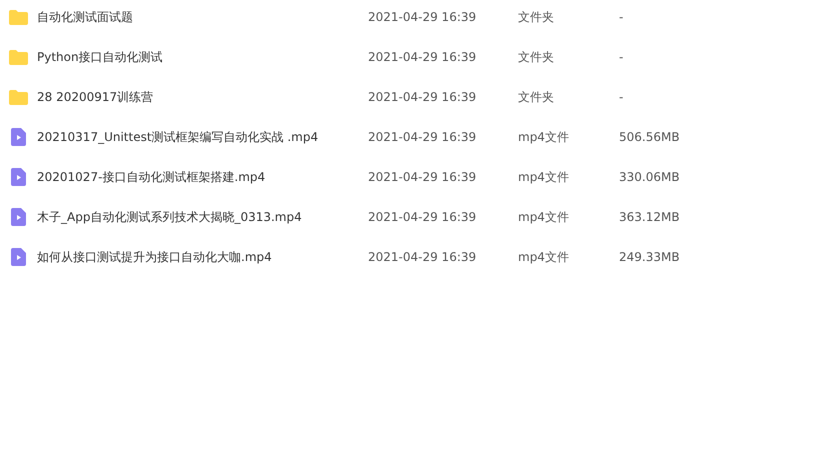 This screenshot has height=467, width=834. I want to click on file-size: 506.56MB, so click(649, 137).